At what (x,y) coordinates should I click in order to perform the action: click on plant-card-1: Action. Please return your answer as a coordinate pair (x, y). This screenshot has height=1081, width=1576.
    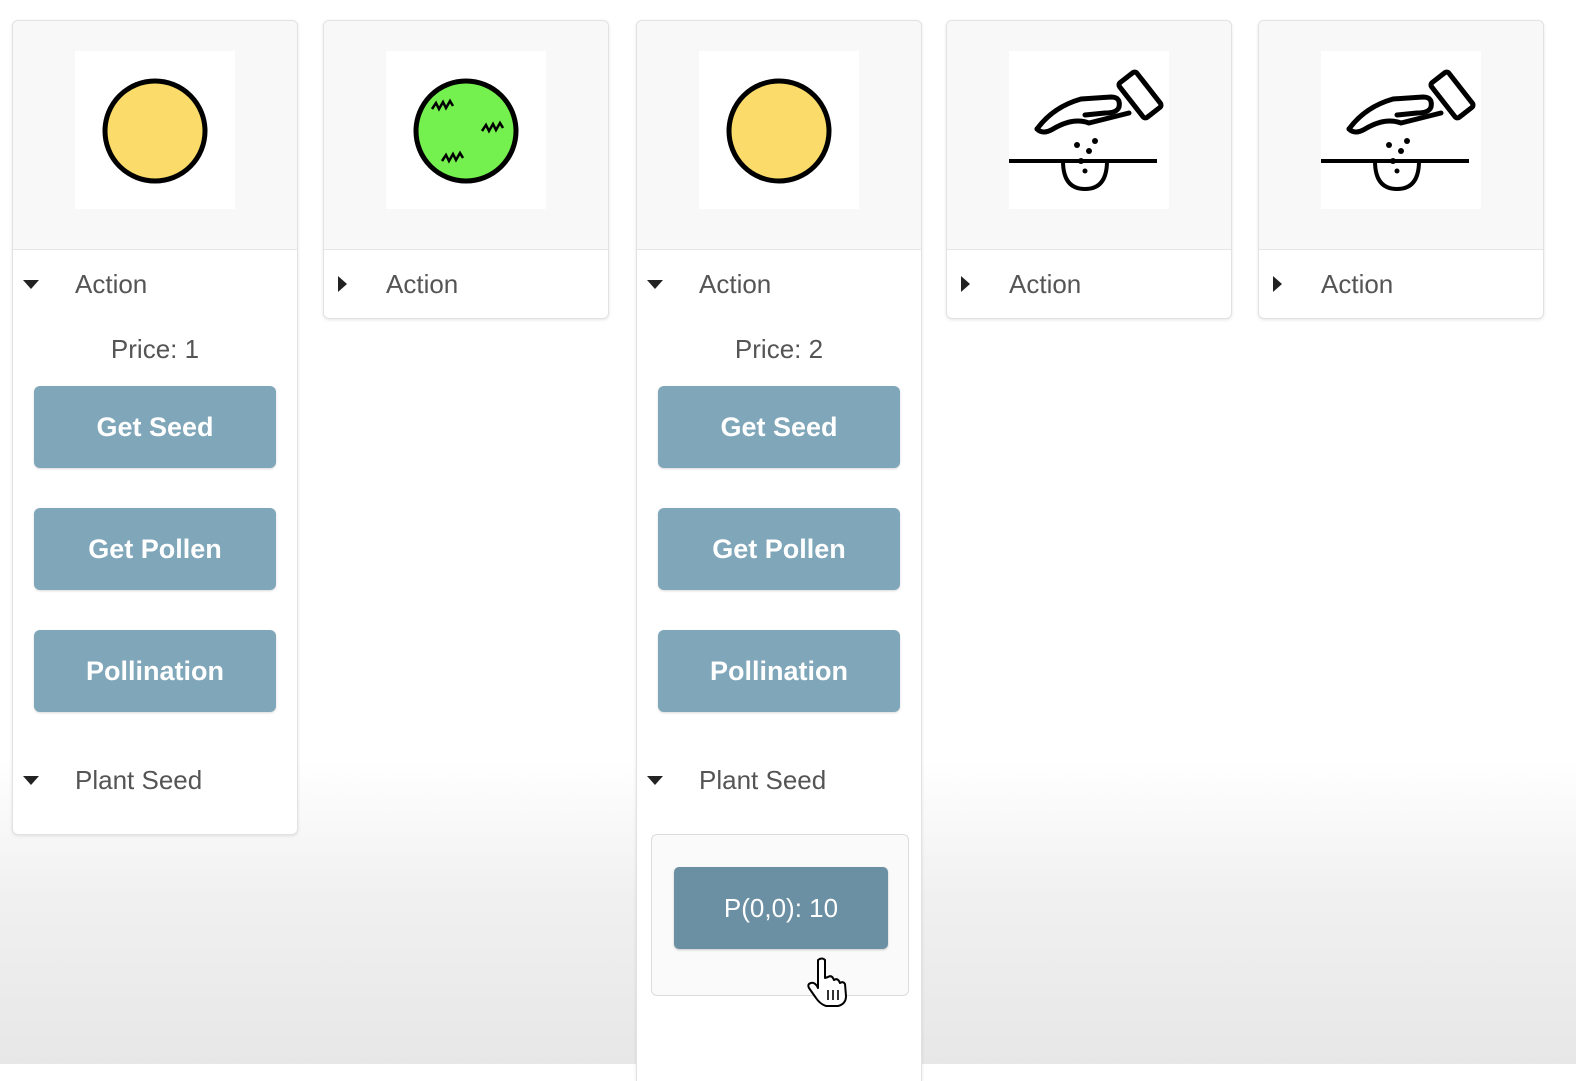
    Looking at the image, I should click on (1089, 169).